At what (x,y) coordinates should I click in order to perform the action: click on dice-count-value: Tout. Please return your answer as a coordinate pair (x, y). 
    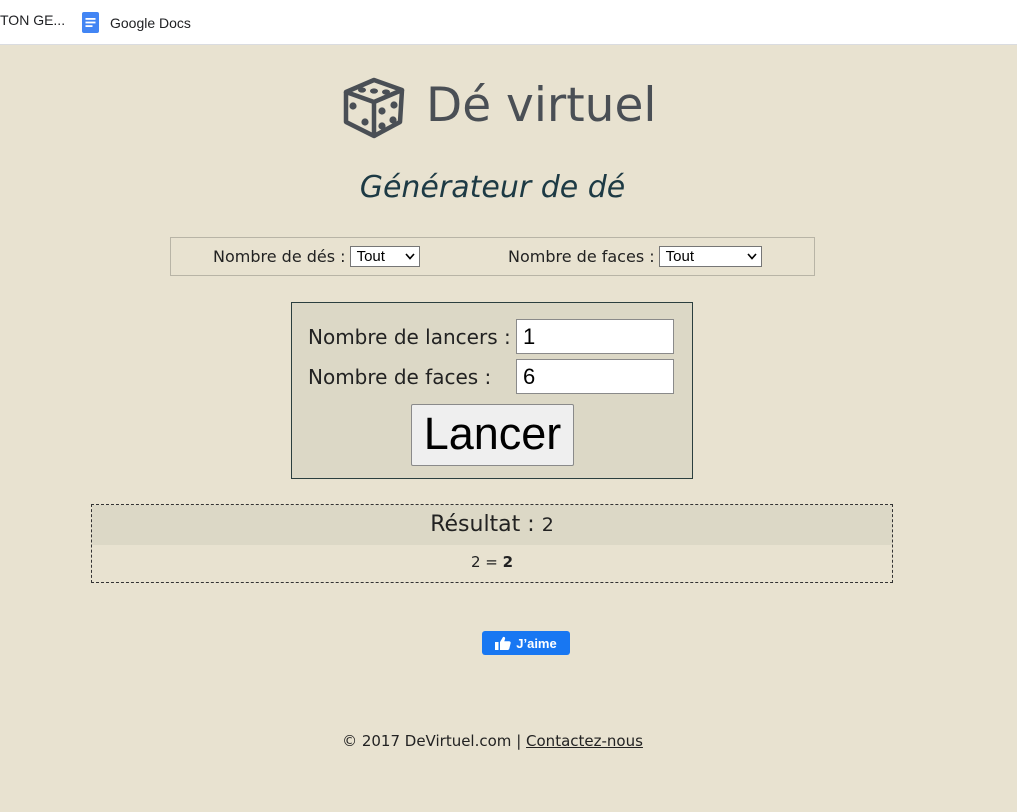
    Looking at the image, I should click on (370, 256).